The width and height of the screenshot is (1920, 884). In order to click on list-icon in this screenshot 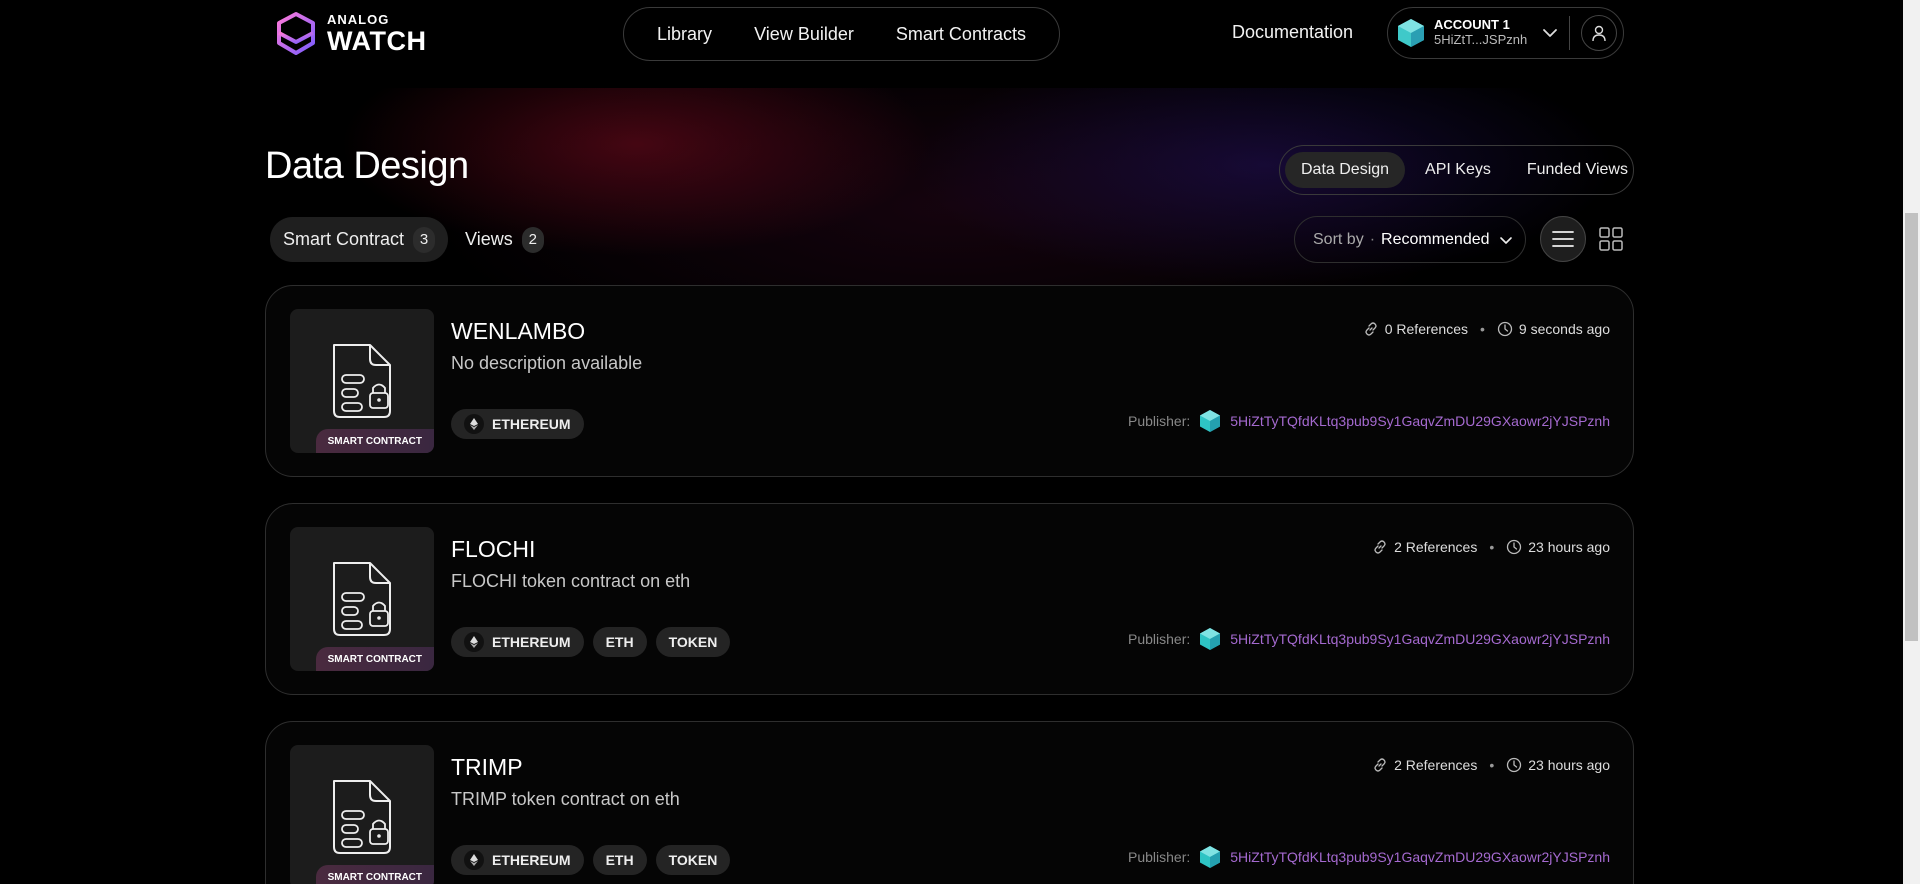, I will do `click(1563, 239)`.